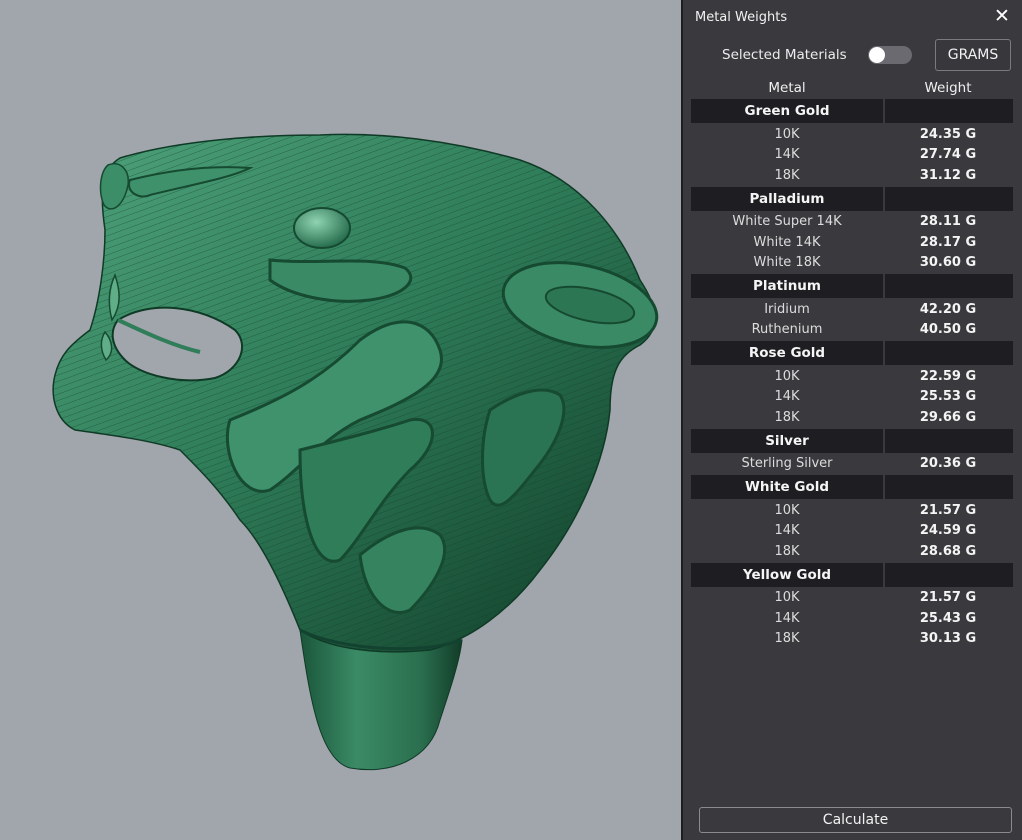 This screenshot has width=1022, height=840. Describe the element at coordinates (948, 222) in the screenshot. I see `weight-cell: 28.11 G` at that location.